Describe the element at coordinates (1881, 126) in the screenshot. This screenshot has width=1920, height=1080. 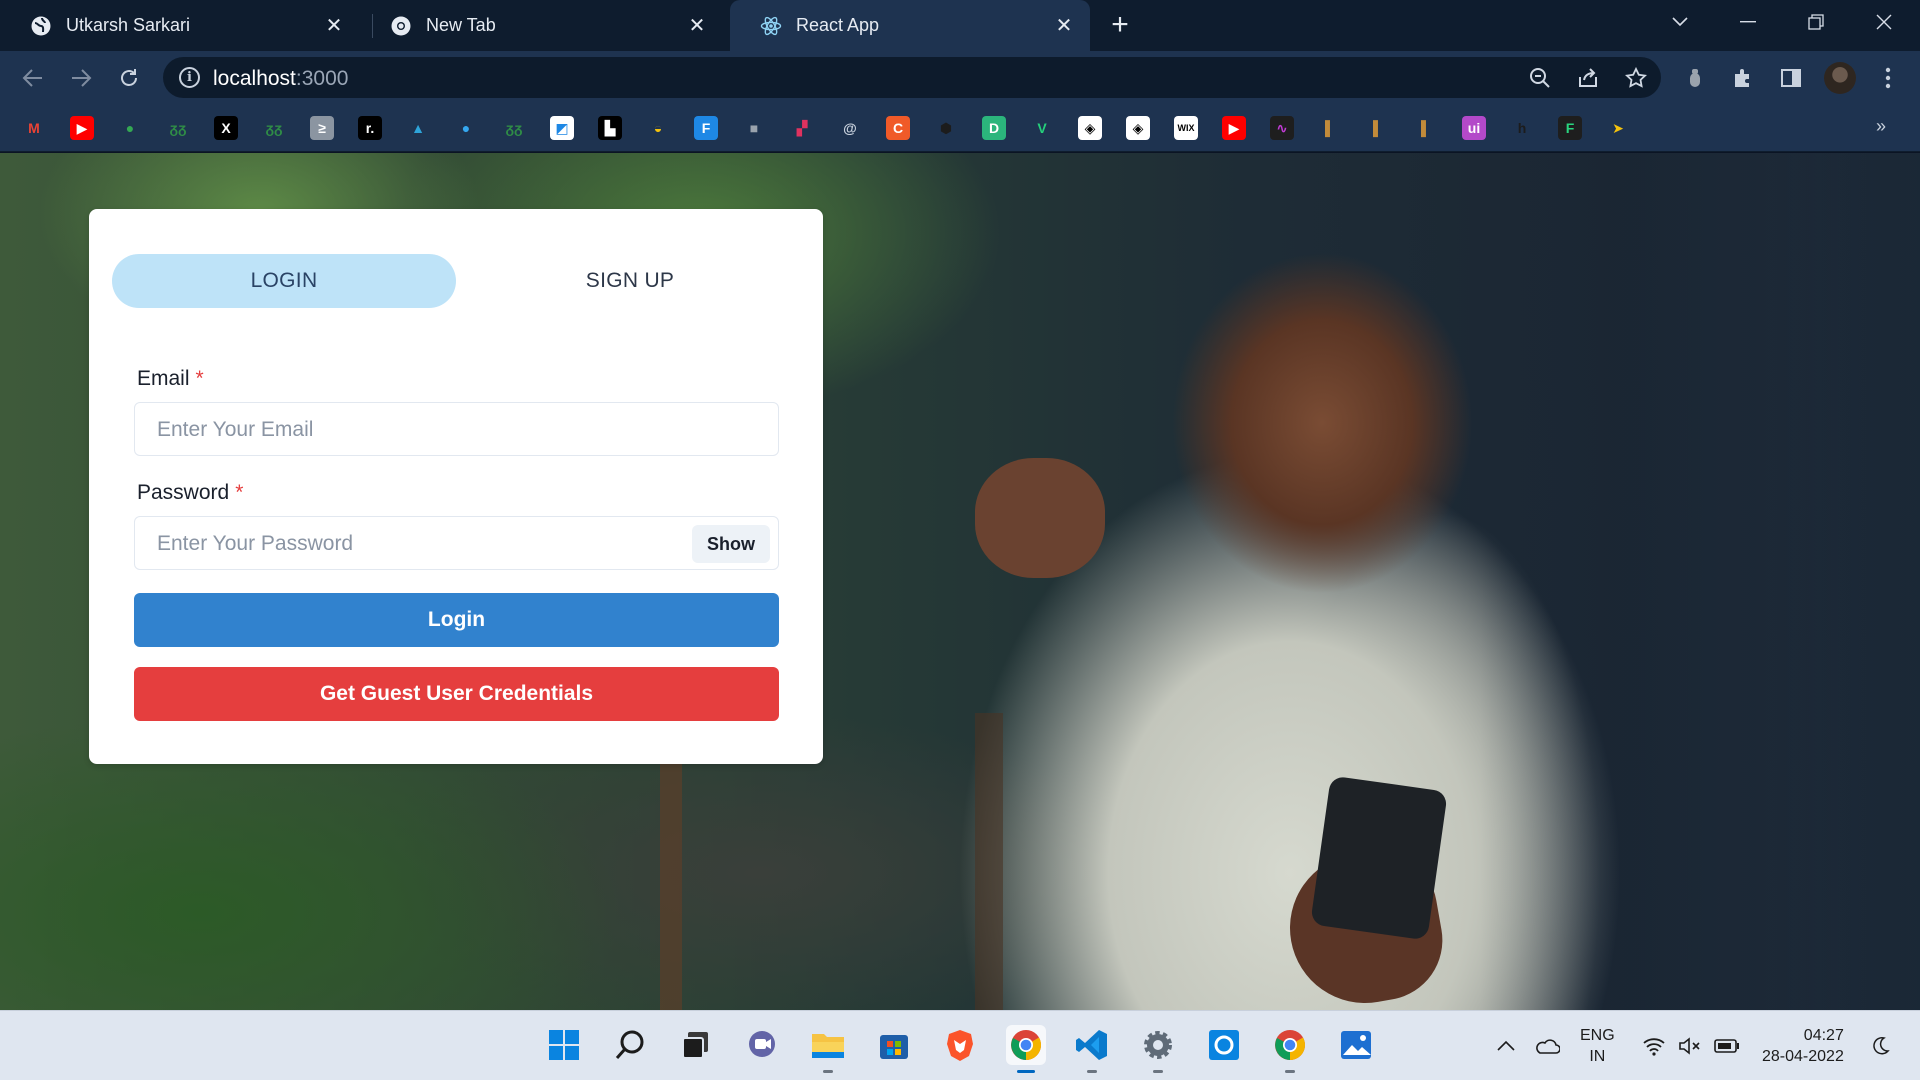
I see `bookmarks-overflow-icon: »` at that location.